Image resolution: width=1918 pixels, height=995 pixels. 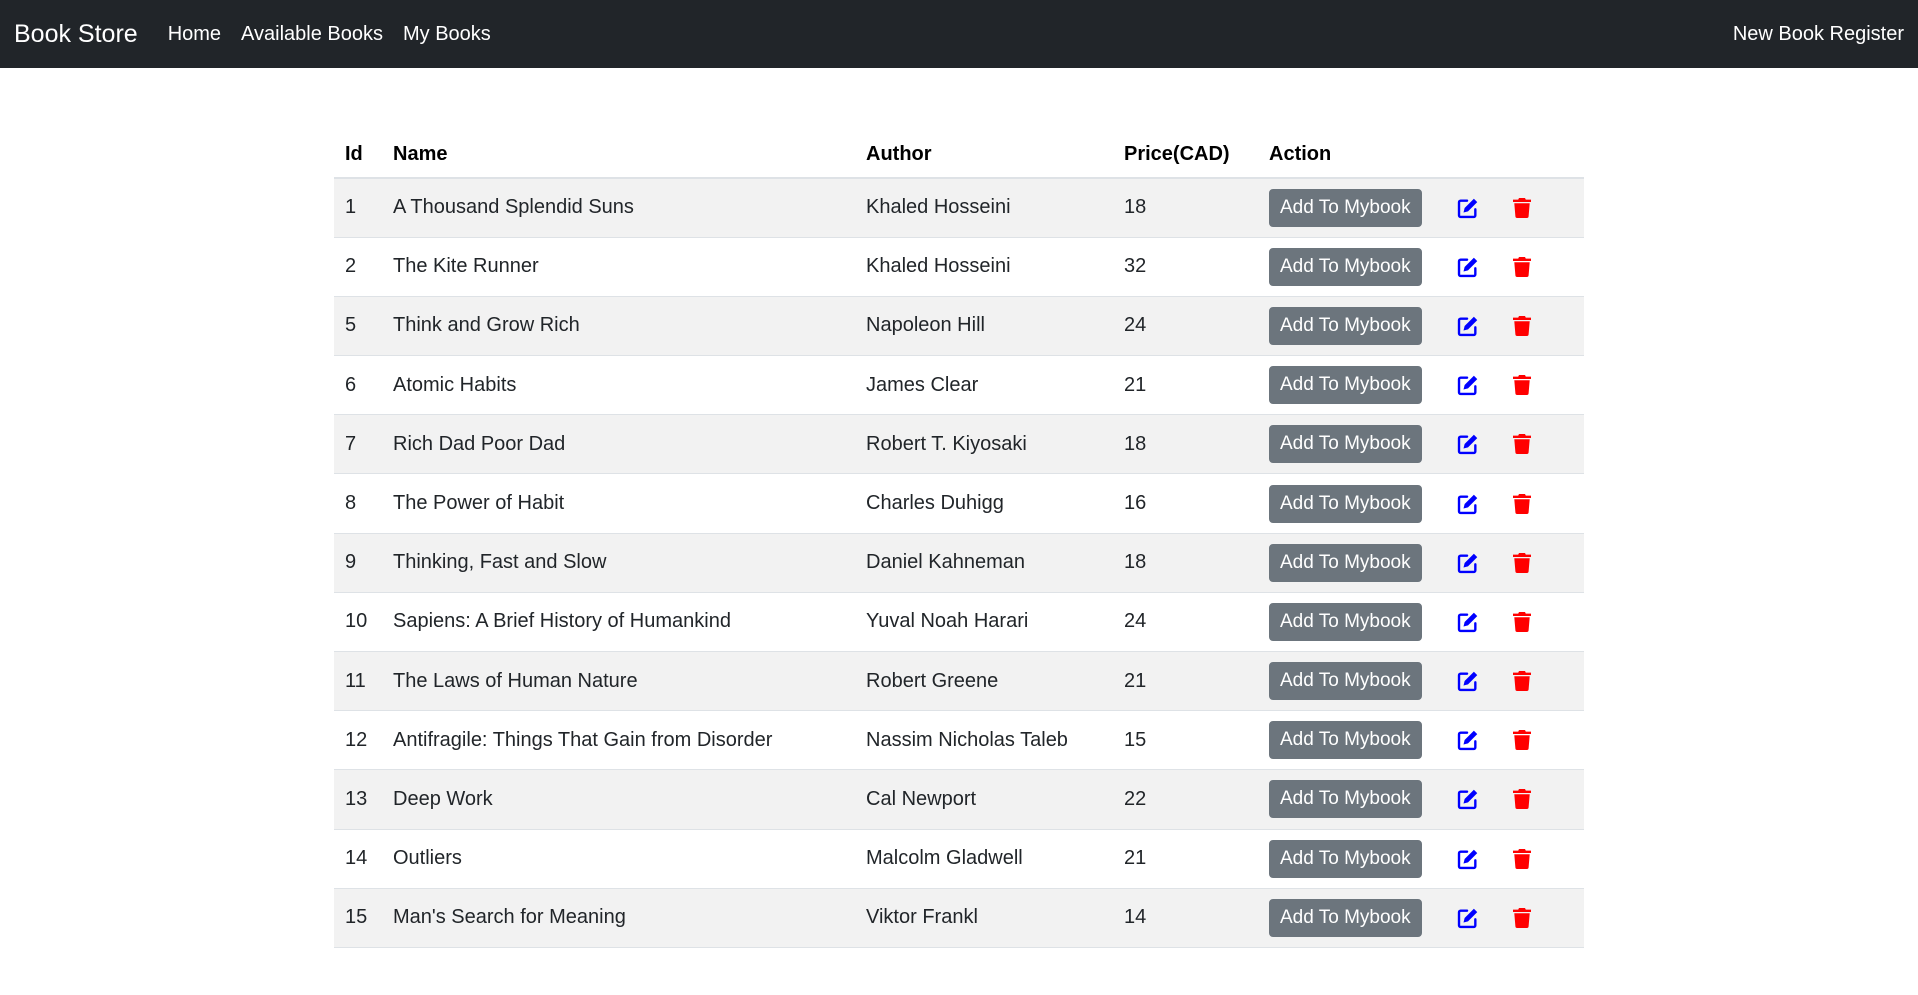 I want to click on cell-author: Viktor Frankl, so click(x=922, y=917).